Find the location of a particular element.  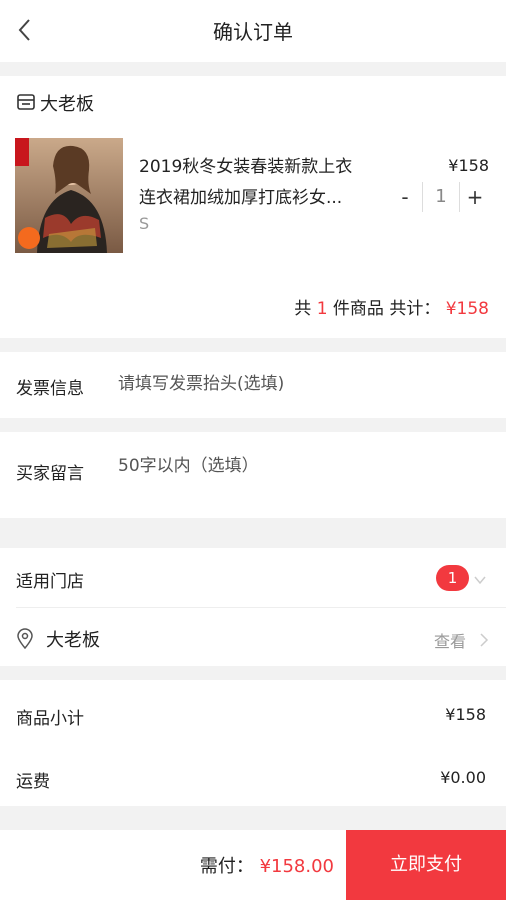

shipping-value: ¥0.00 is located at coordinates (463, 777).